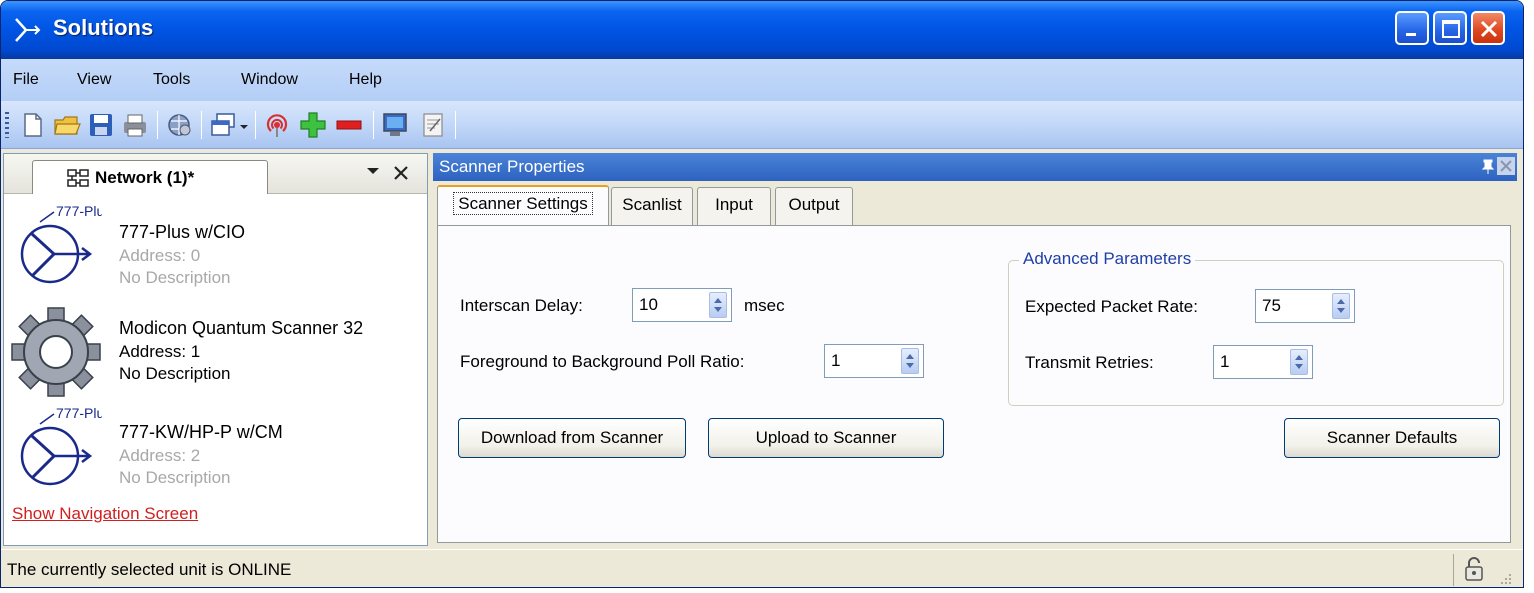 The image size is (1534, 593). What do you see at coordinates (1263, 362) in the screenshot?
I see `transmit-retries-spinner: 1` at bounding box center [1263, 362].